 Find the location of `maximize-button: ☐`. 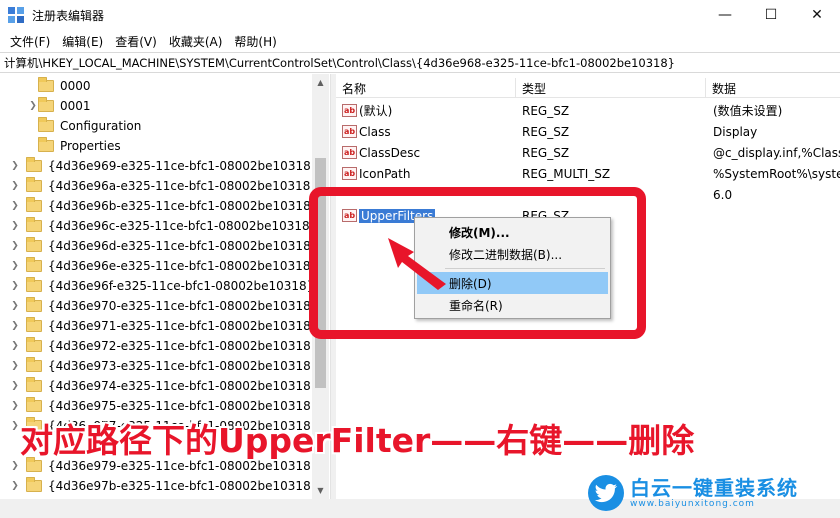

maximize-button: ☐ is located at coordinates (771, 15).